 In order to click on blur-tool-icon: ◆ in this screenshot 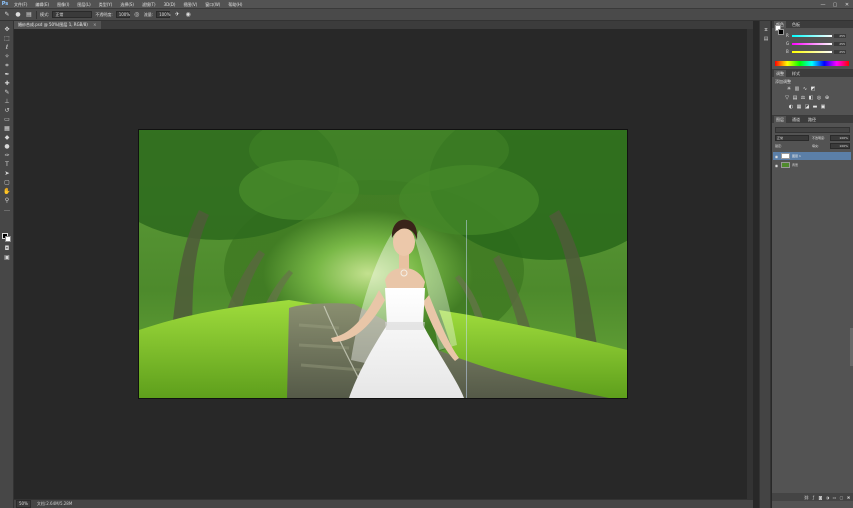, I will do `click(7, 138)`.